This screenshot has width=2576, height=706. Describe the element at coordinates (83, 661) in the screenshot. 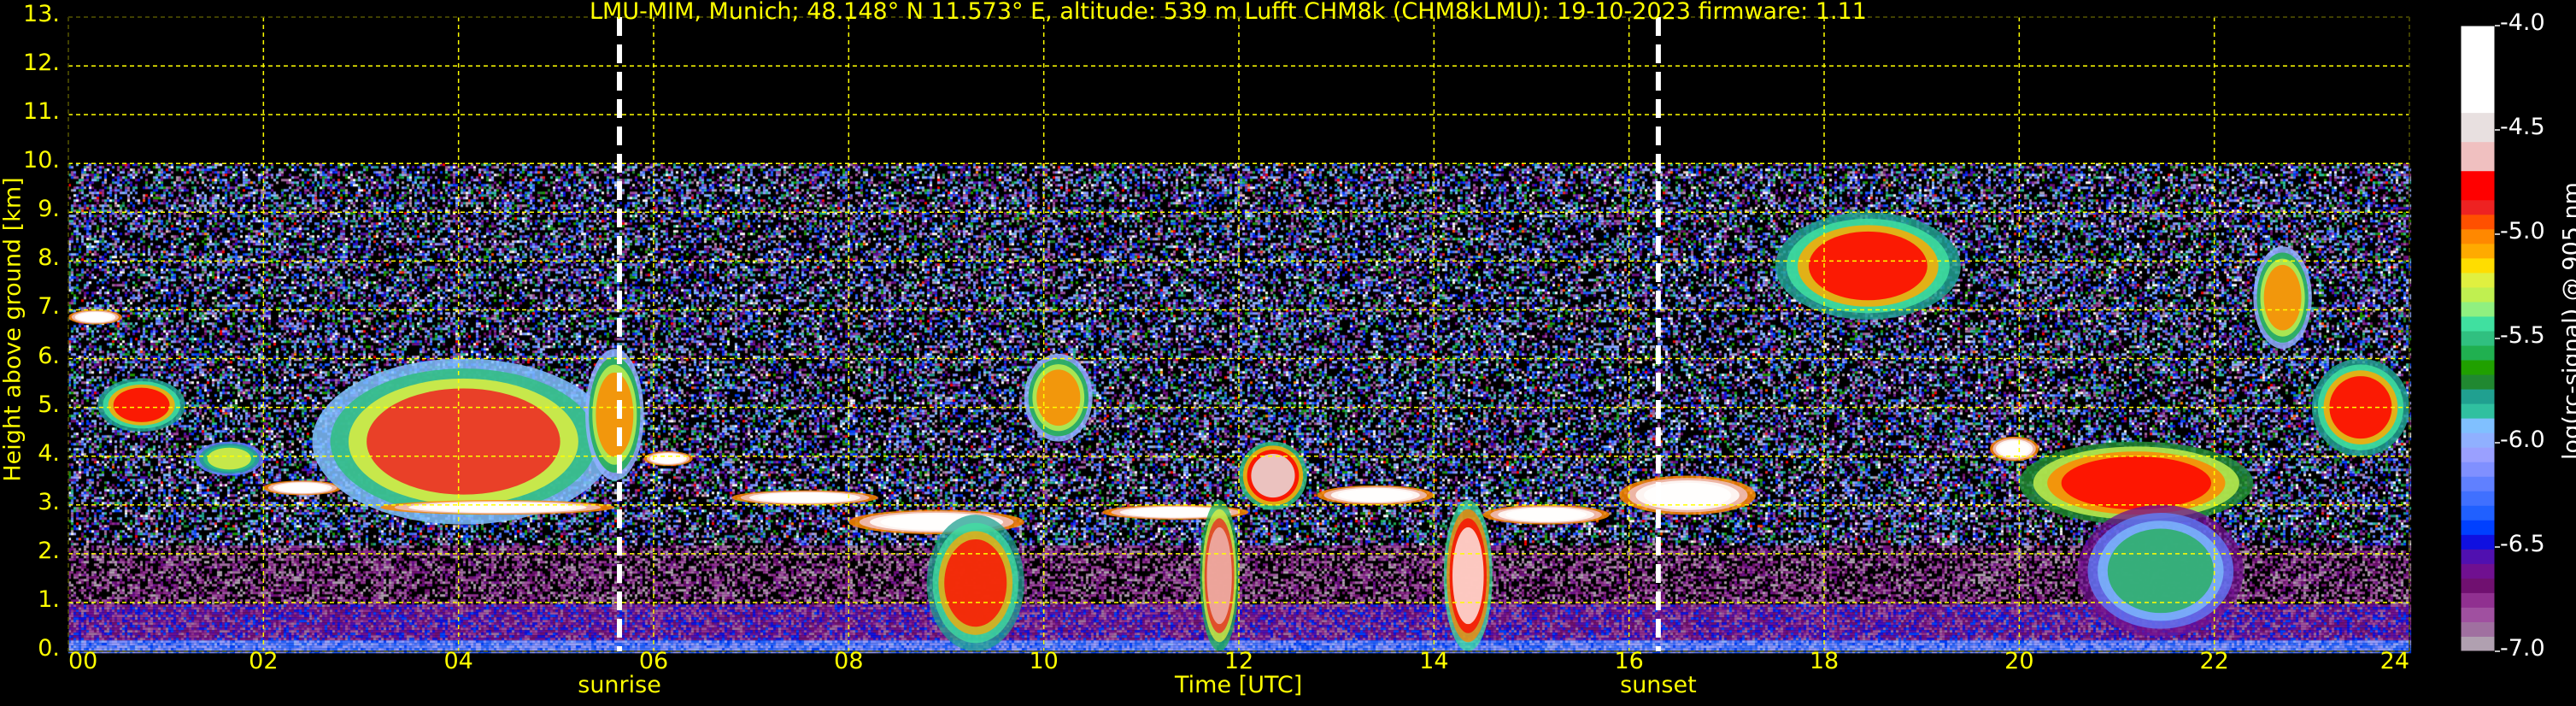

I see `x-tick-label: 00` at that location.